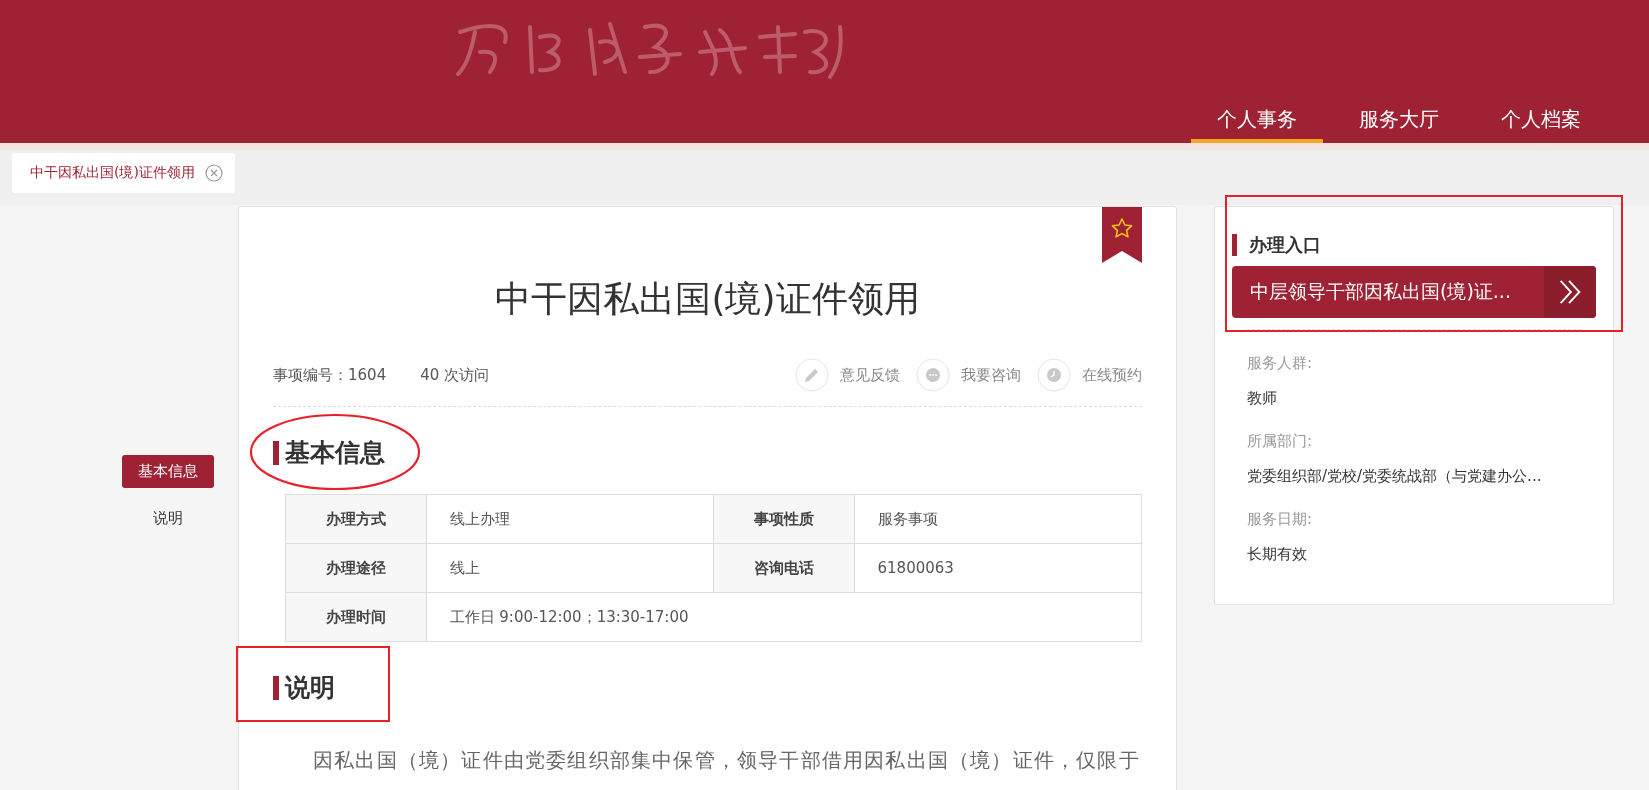 The image size is (1649, 790). I want to click on item-number: 事项编号：1604, so click(330, 375).